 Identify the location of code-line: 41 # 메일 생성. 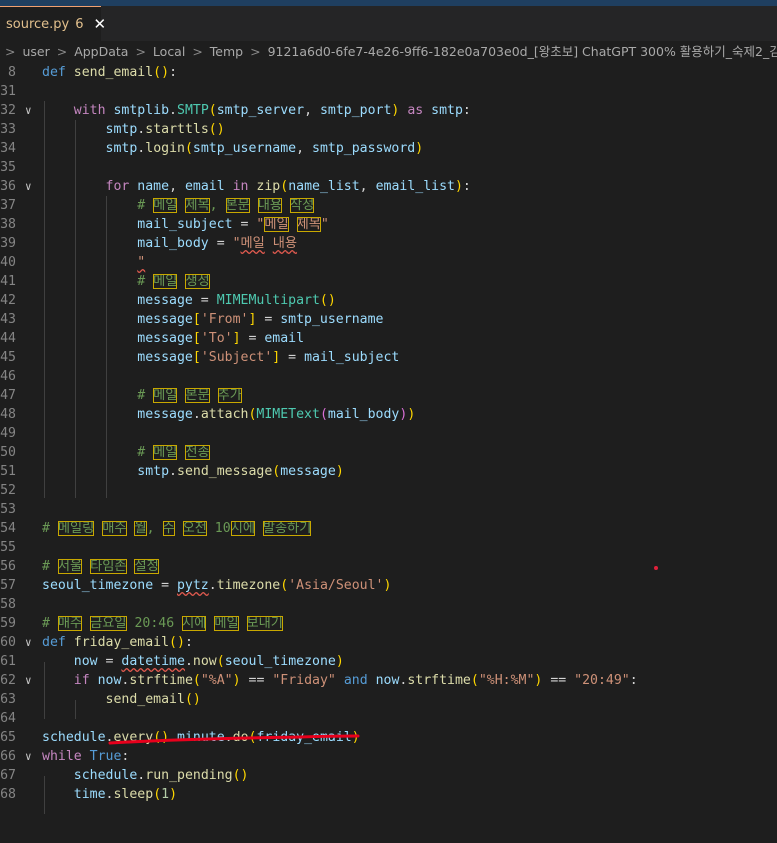
(388, 281).